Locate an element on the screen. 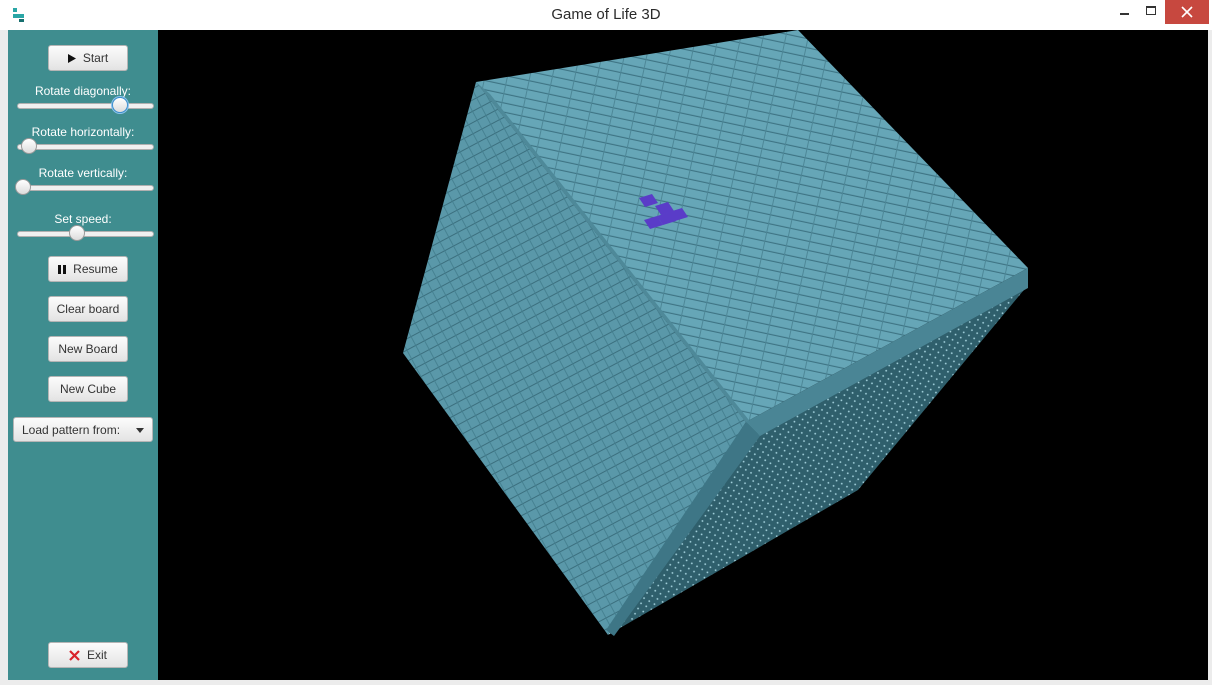  new-cube-button-label: New Cube is located at coordinates (88, 389).